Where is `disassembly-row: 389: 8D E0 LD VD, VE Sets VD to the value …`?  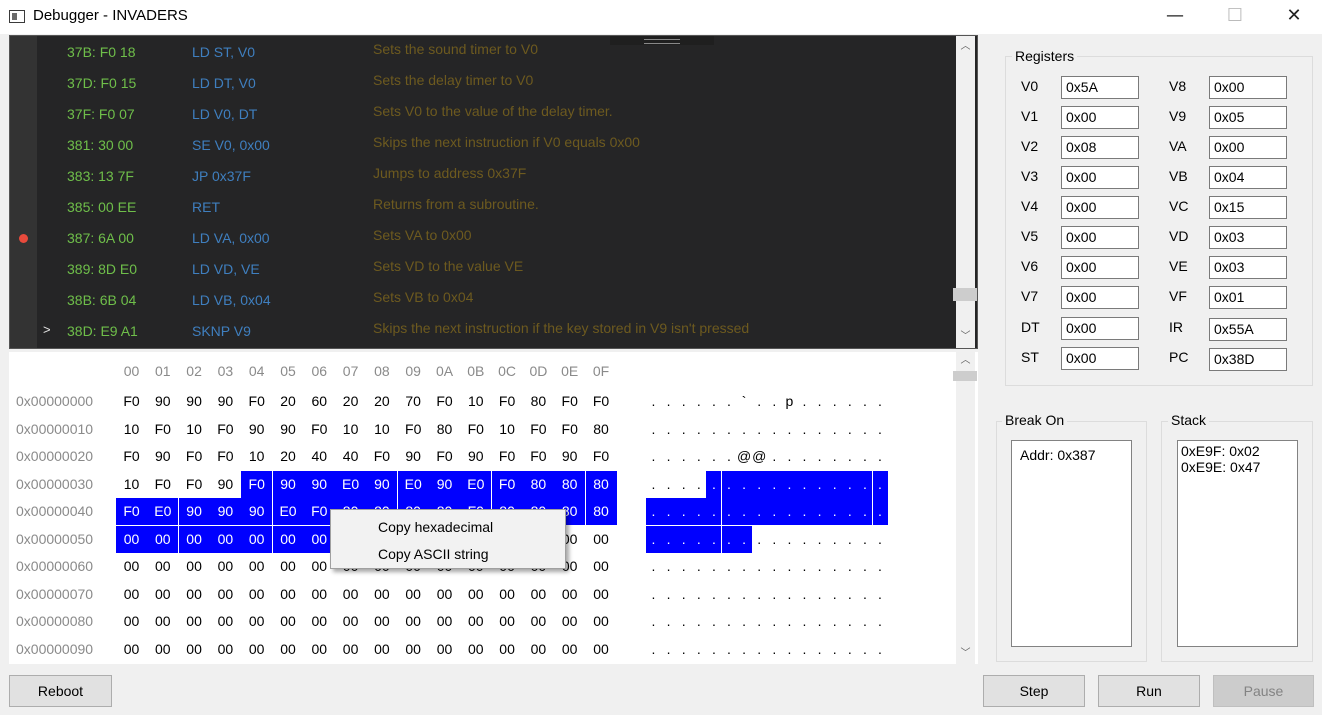 disassembly-row: 389: 8D E0 LD VD, VE Sets VD to the value … is located at coordinates (481, 269).